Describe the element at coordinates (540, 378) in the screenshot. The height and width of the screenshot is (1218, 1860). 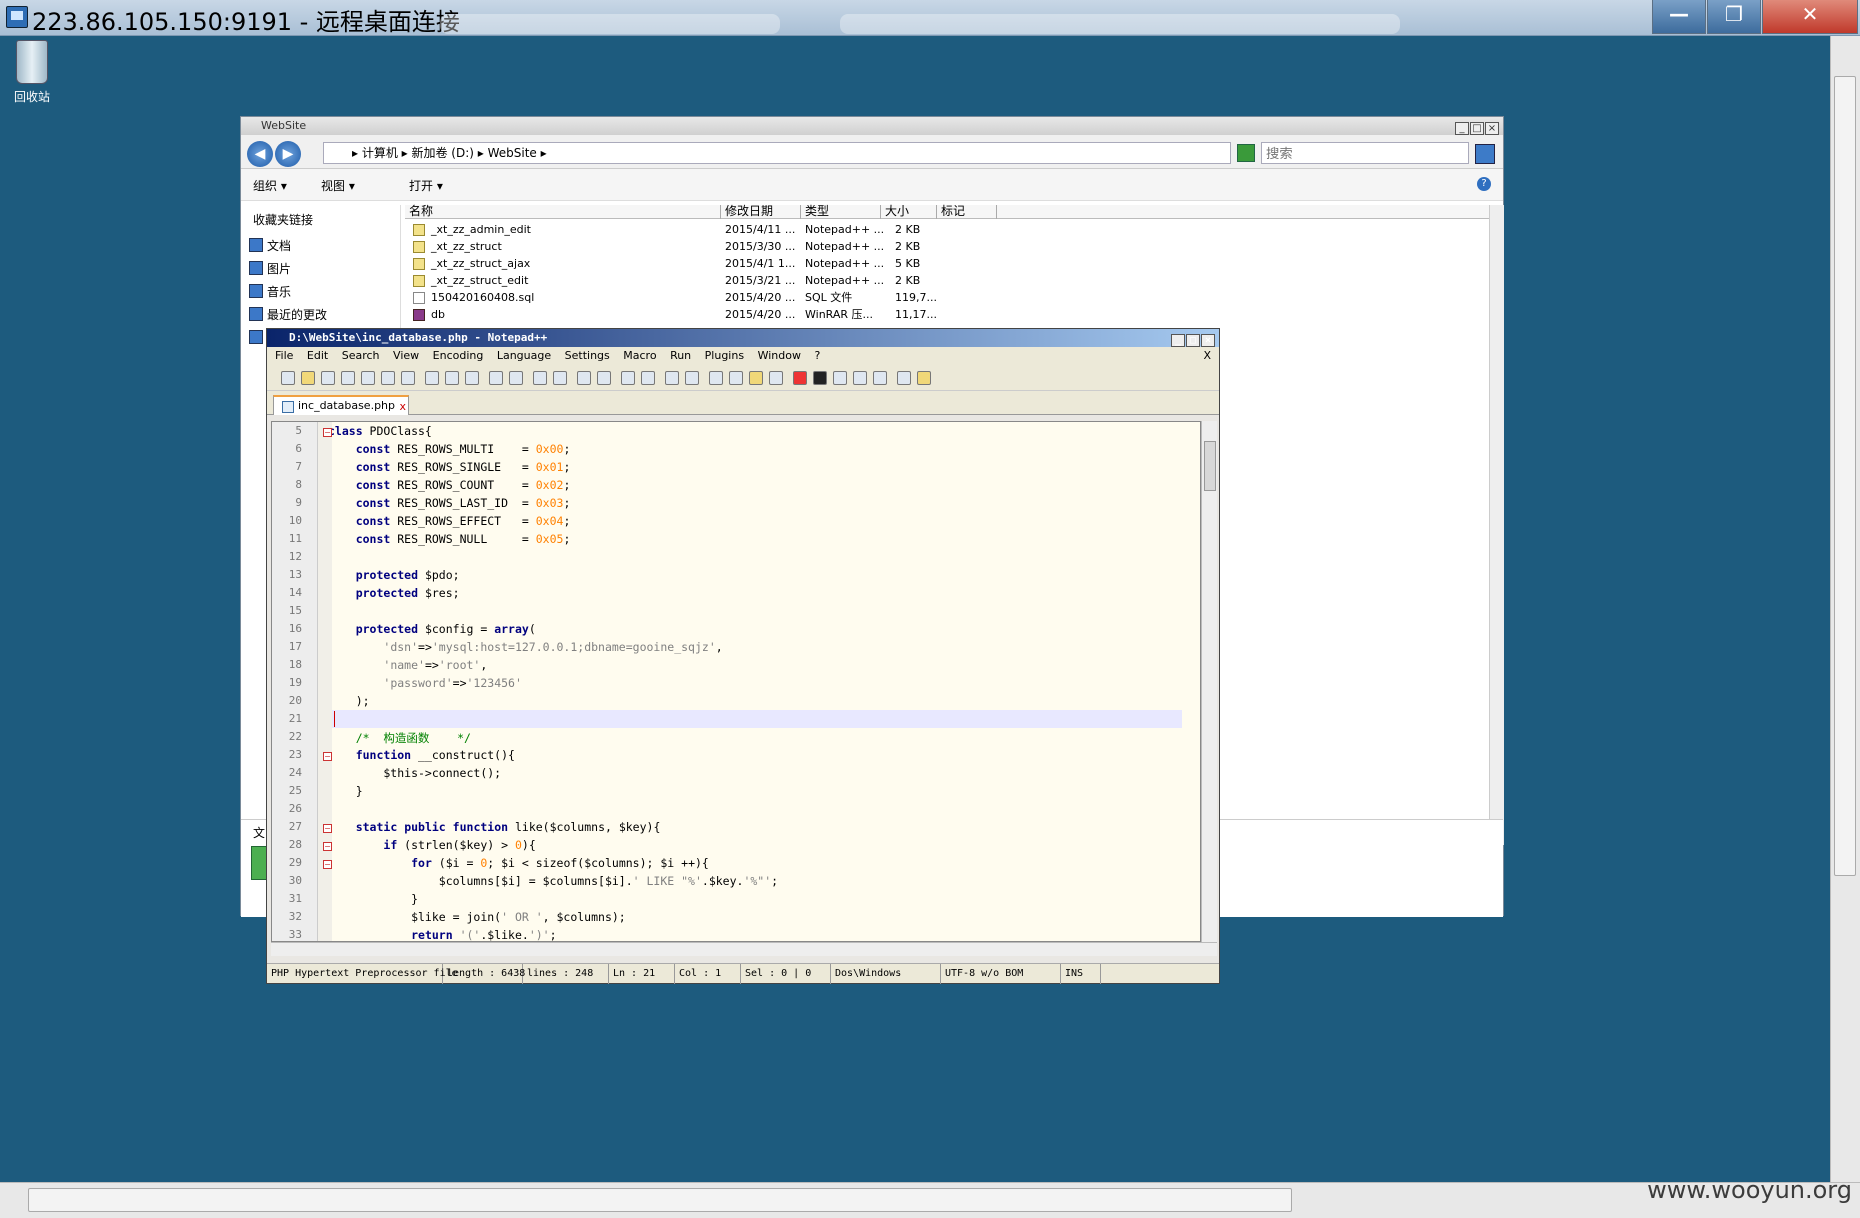
I see `find-icon` at that location.